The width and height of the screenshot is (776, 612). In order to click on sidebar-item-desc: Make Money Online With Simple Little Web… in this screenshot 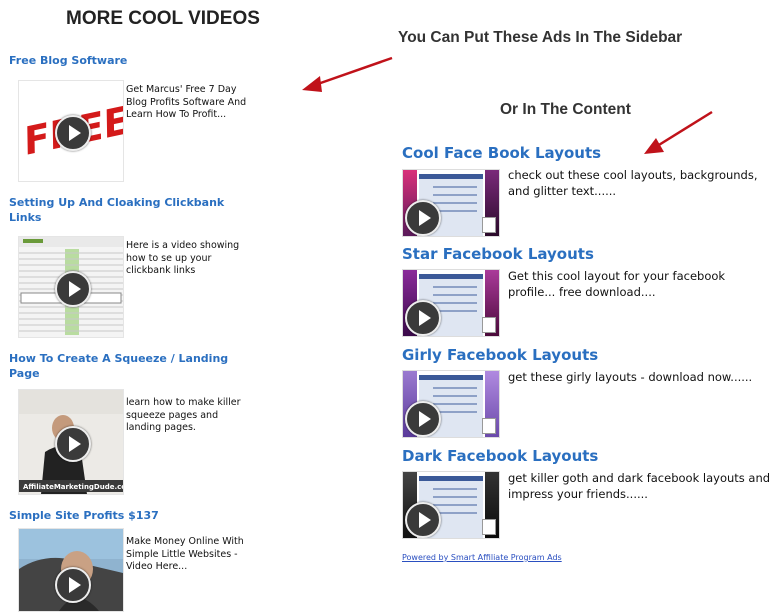, I will do `click(185, 554)`.